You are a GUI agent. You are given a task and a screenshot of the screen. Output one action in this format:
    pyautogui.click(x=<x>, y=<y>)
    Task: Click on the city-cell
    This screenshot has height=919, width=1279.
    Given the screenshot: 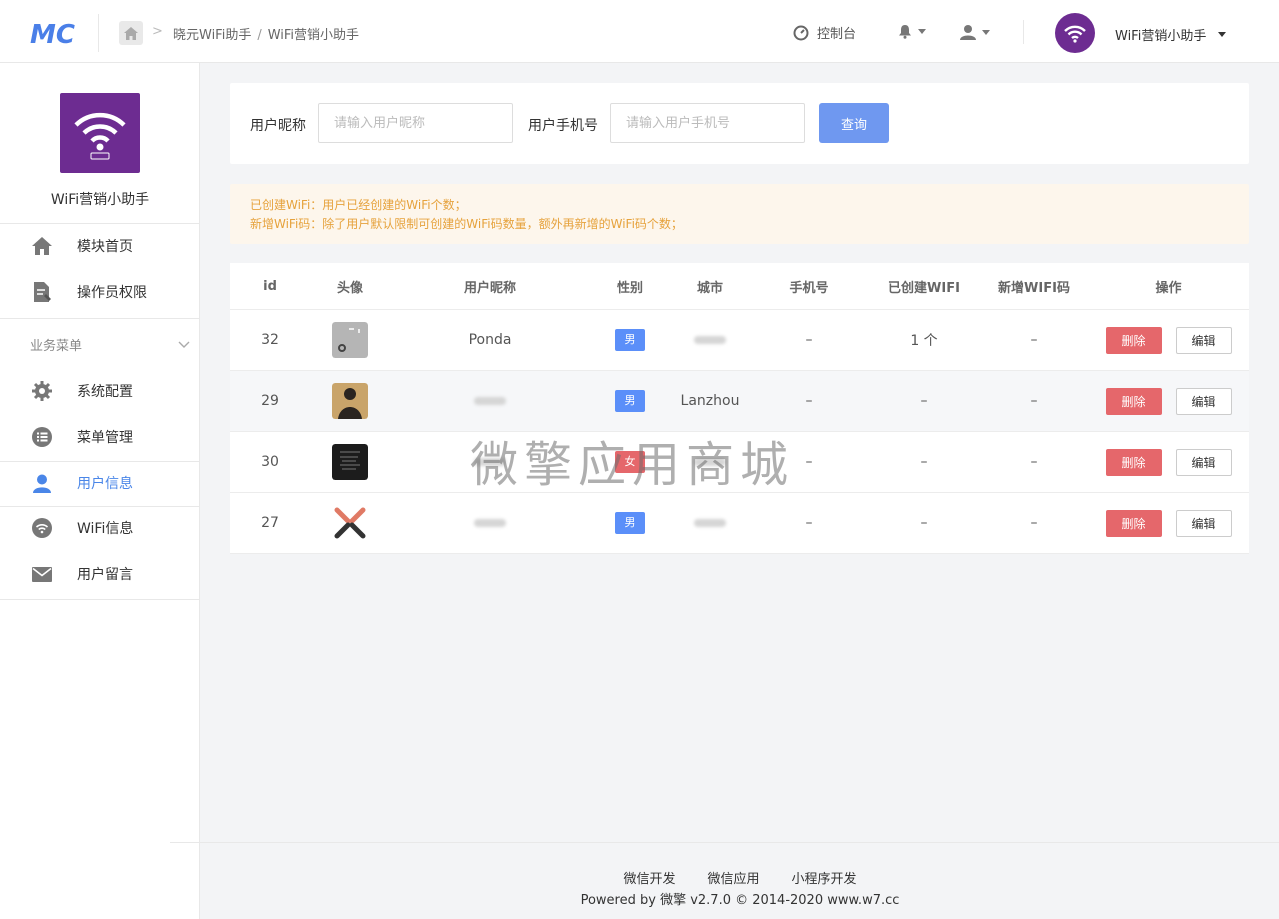 What is the action you would take?
    pyautogui.click(x=710, y=523)
    